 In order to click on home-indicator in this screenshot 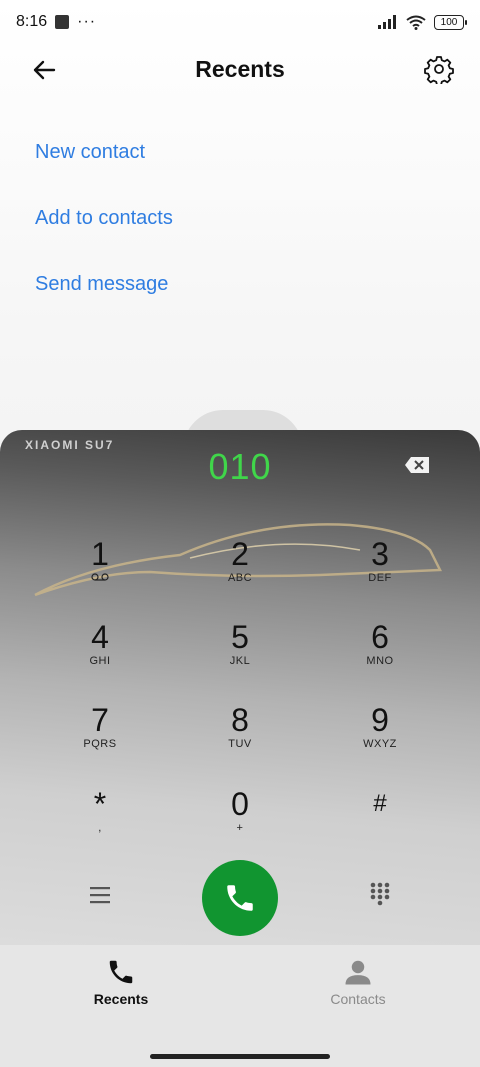, I will do `click(240, 1056)`.